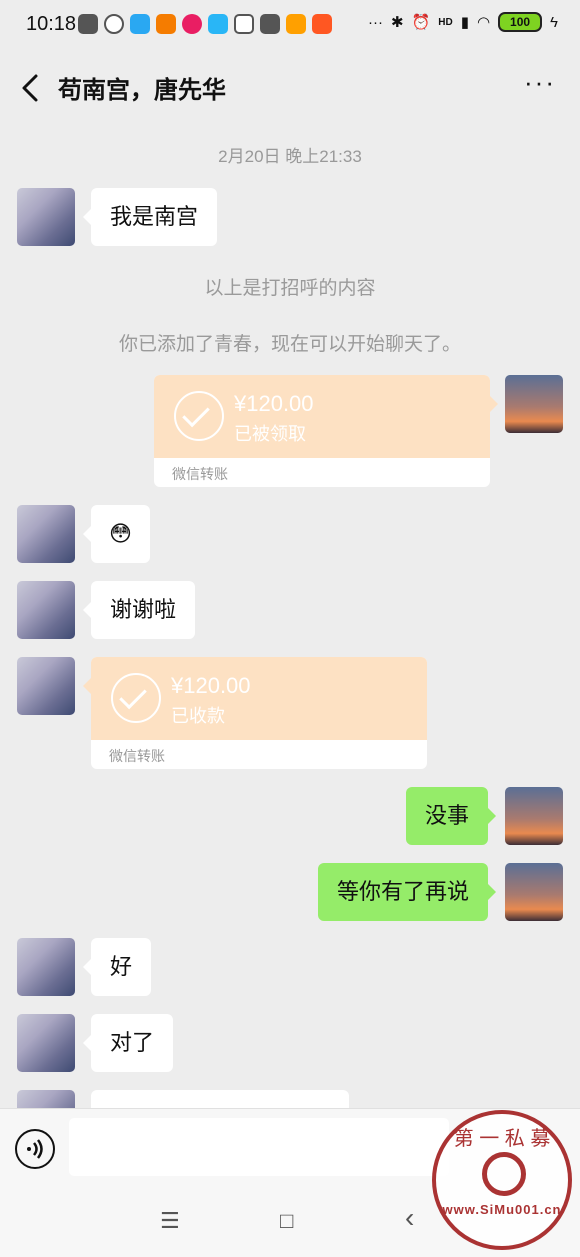 This screenshot has width=580, height=1257. I want to click on watermark-logo-icon, so click(504, 1174).